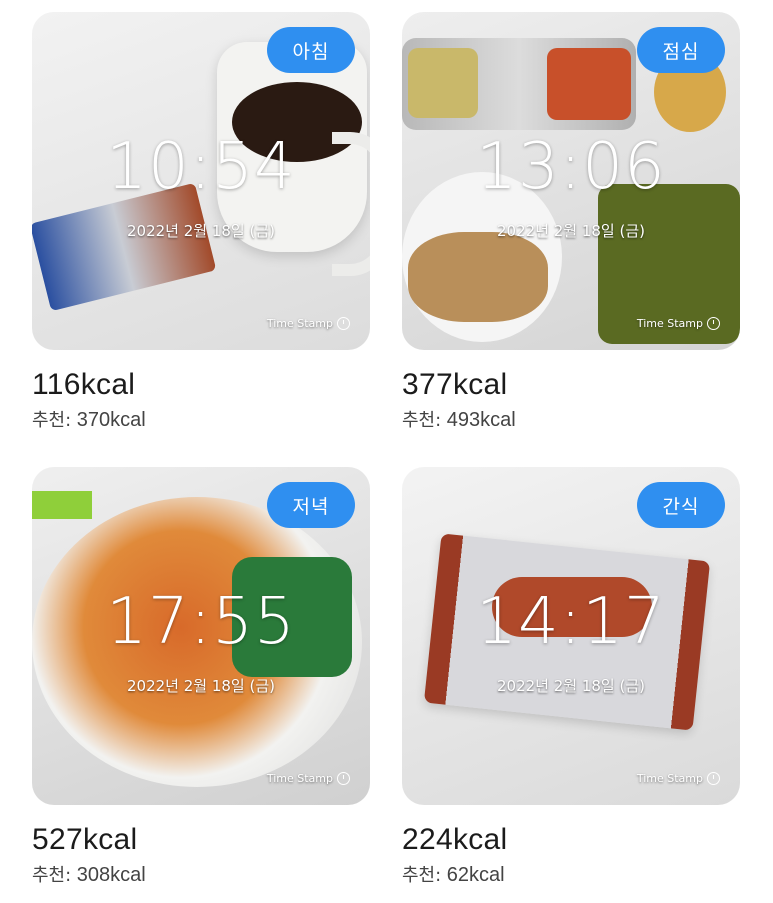 This screenshot has height=903, width=773. I want to click on green-object-image, so click(62, 505).